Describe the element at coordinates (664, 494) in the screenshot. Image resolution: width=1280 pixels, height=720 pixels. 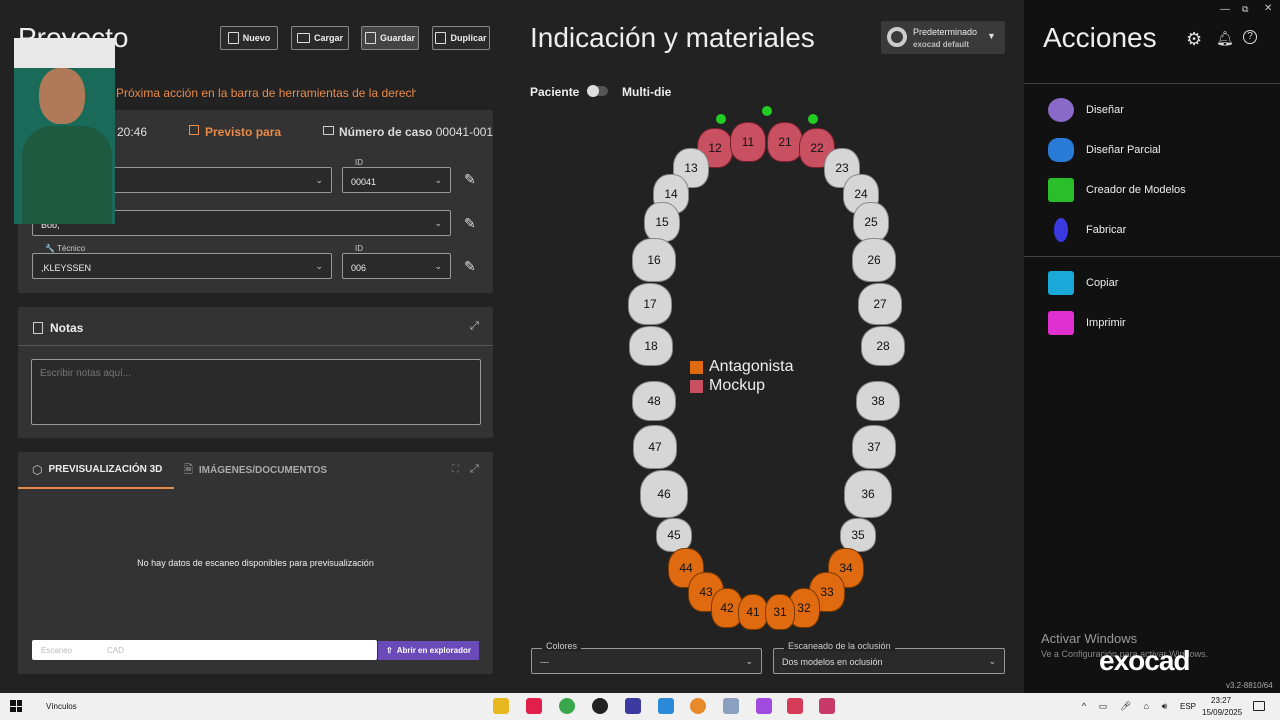
I see `tooth-46: 46` at that location.